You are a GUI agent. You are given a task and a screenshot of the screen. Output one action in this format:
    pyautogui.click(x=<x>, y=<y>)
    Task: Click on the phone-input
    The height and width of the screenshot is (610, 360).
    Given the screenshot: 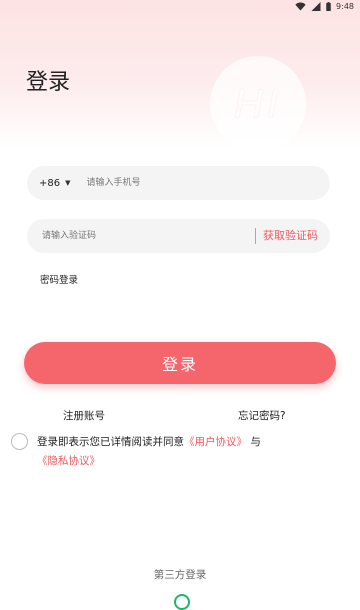 What is the action you would take?
    pyautogui.click(x=186, y=183)
    